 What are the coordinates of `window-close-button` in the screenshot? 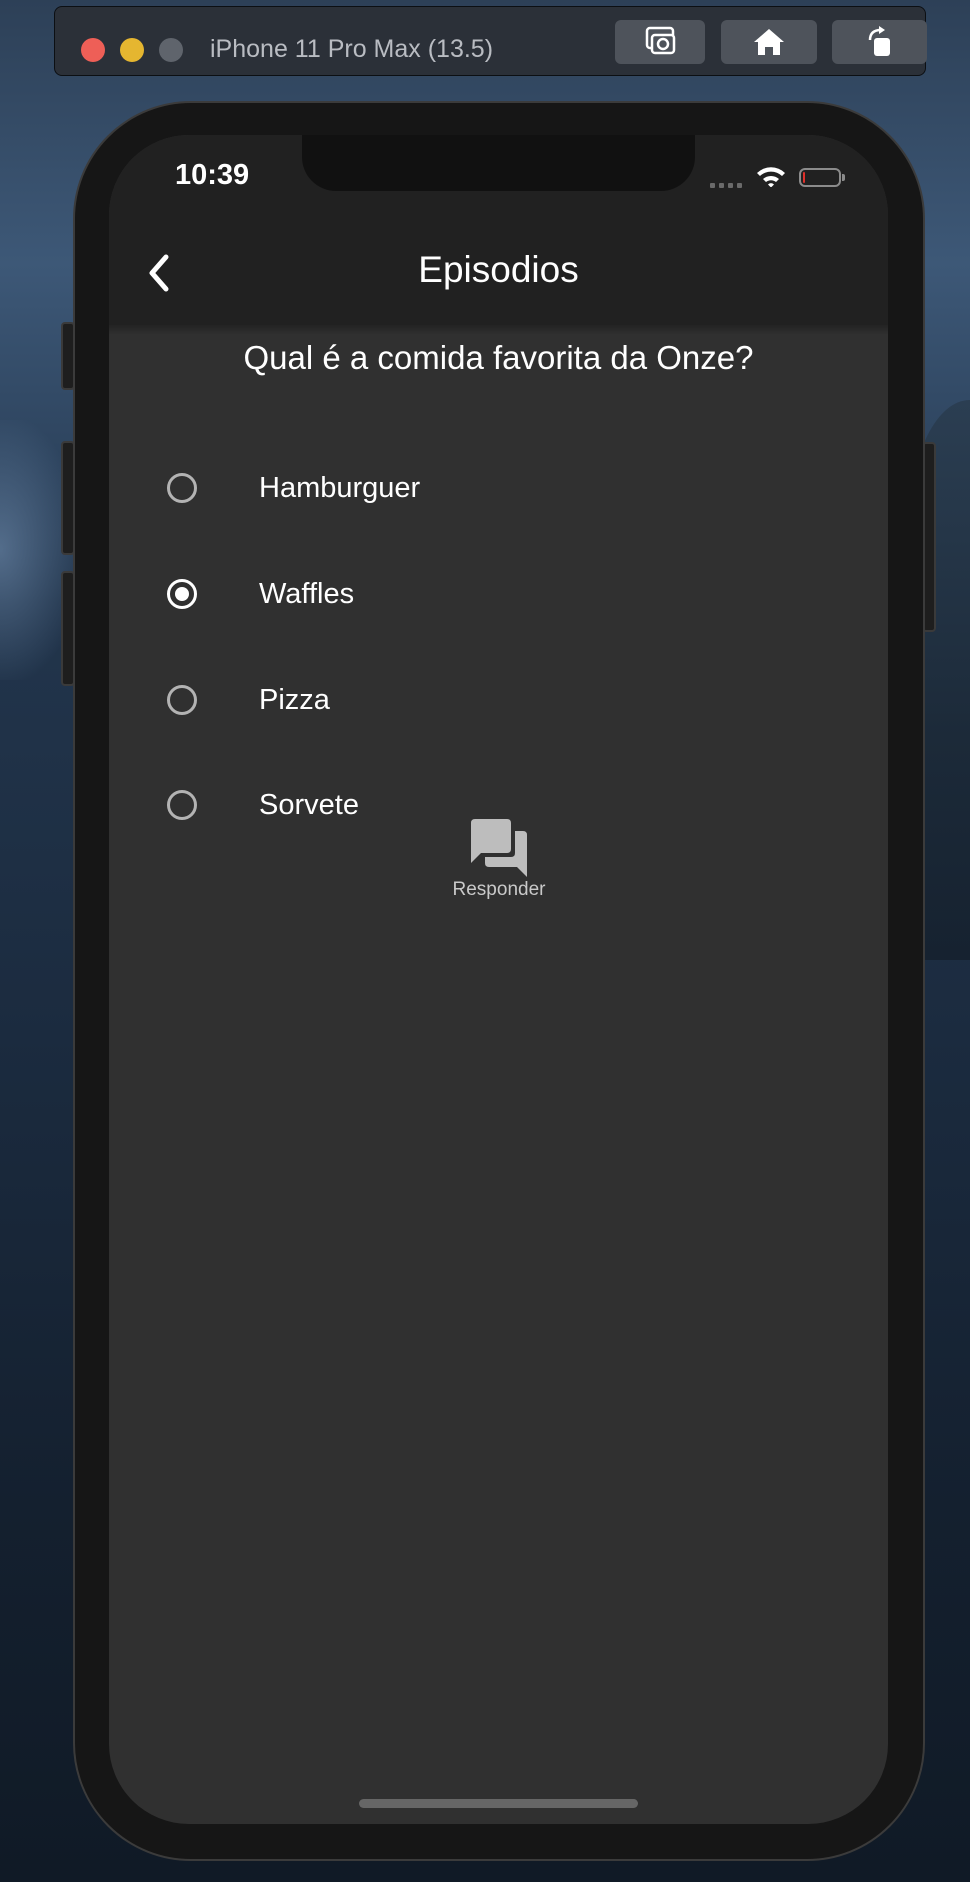 It's located at (93, 50).